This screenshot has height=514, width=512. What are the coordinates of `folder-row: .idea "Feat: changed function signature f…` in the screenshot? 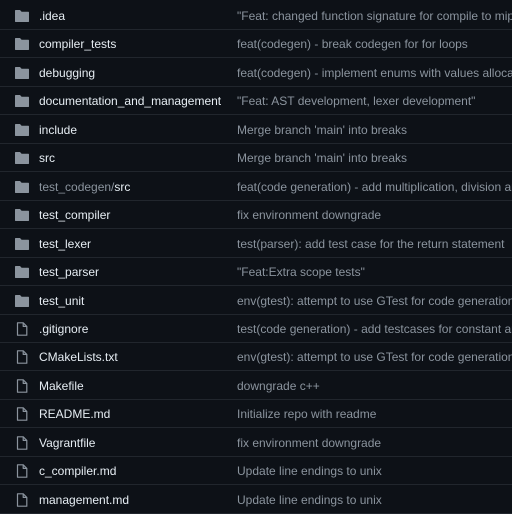 It's located at (256, 16).